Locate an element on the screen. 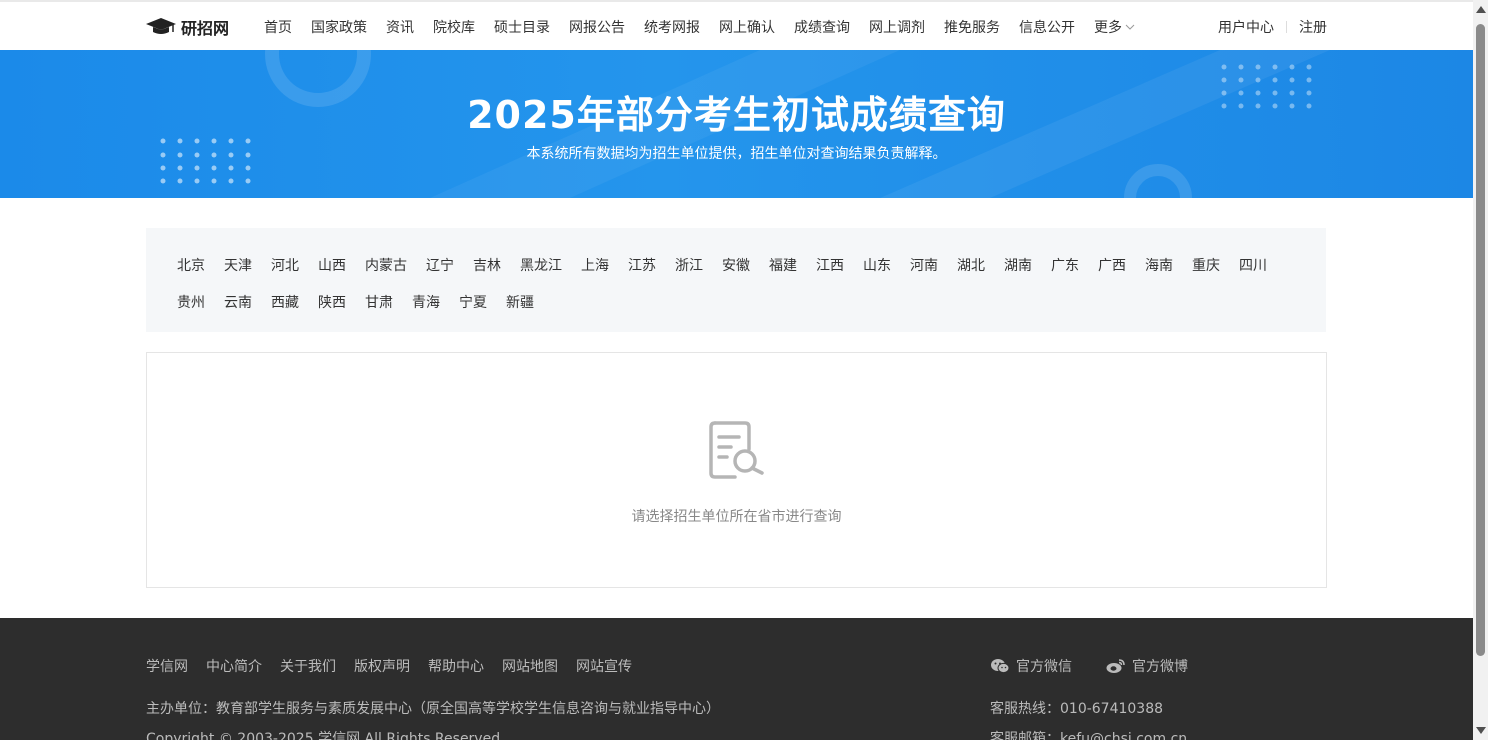  province-heilongjiang: 黑龙江 is located at coordinates (541, 265).